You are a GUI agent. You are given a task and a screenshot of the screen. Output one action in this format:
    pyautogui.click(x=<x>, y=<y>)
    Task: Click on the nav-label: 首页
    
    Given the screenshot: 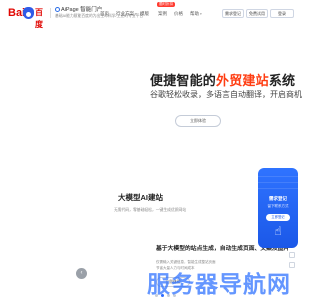 What is the action you would take?
    pyautogui.click(x=104, y=13)
    